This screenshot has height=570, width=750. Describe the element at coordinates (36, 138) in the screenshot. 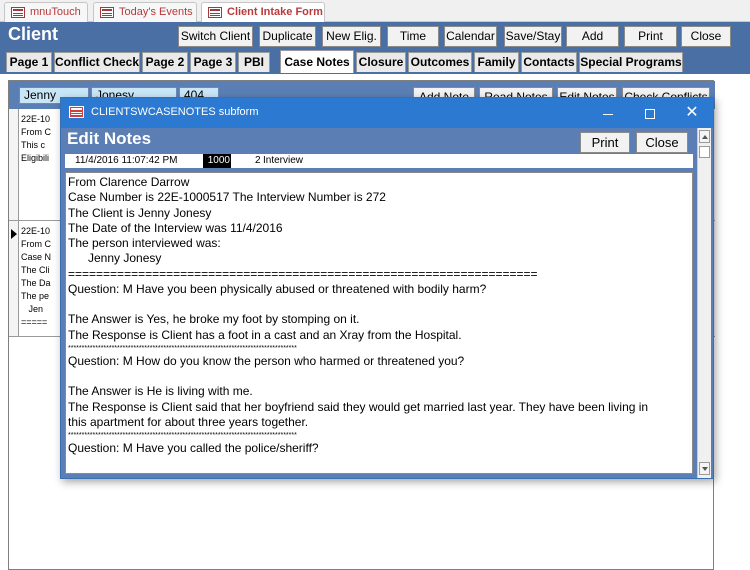

I see `record-text: 22E-10 From C This c Eligibili` at that location.